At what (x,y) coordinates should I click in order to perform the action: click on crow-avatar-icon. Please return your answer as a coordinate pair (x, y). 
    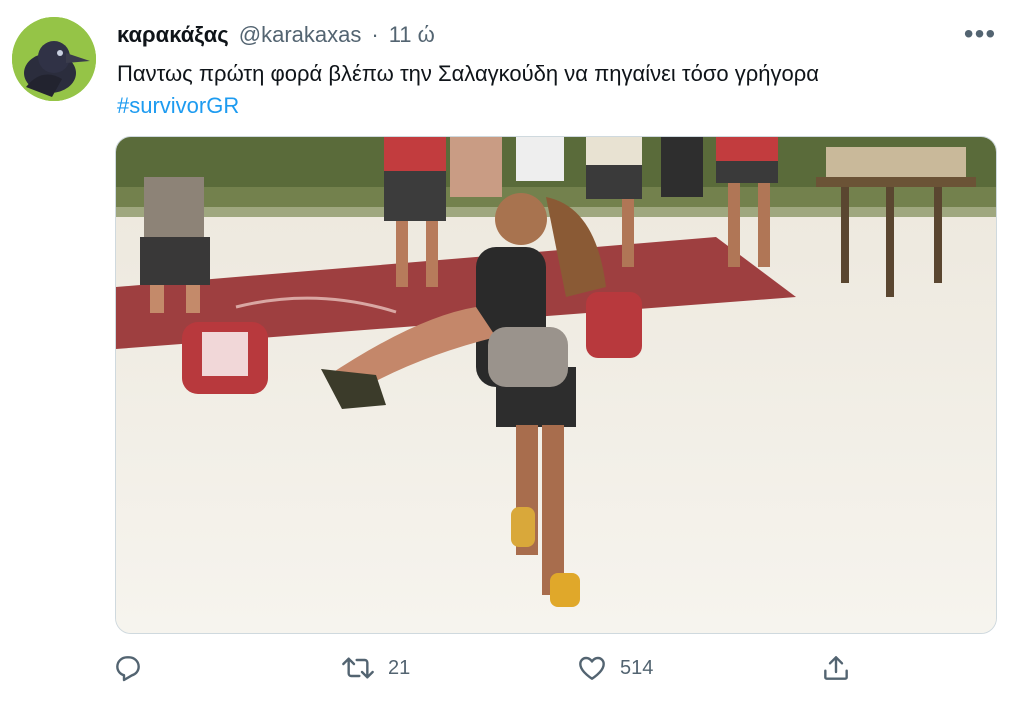
    Looking at the image, I should click on (54, 59).